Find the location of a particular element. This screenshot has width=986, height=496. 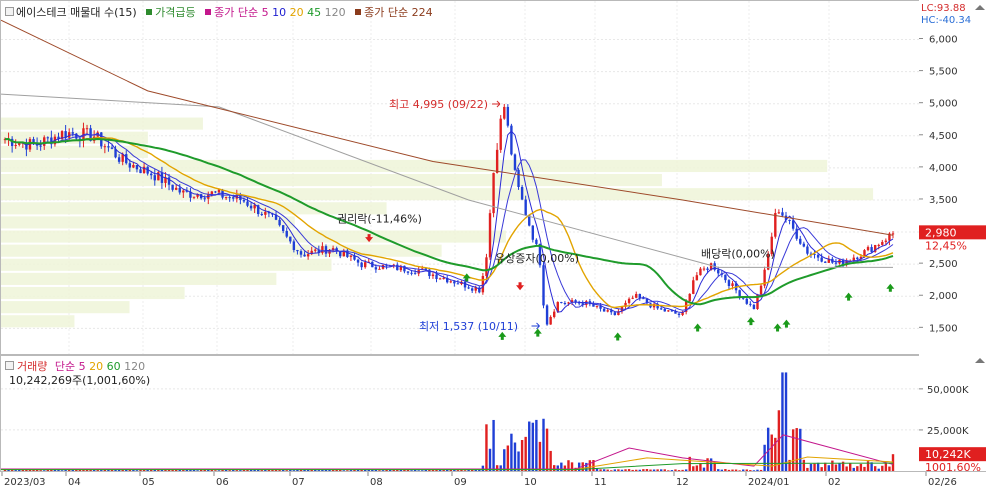

price-tick-label: 1,500 is located at coordinates (943, 328).